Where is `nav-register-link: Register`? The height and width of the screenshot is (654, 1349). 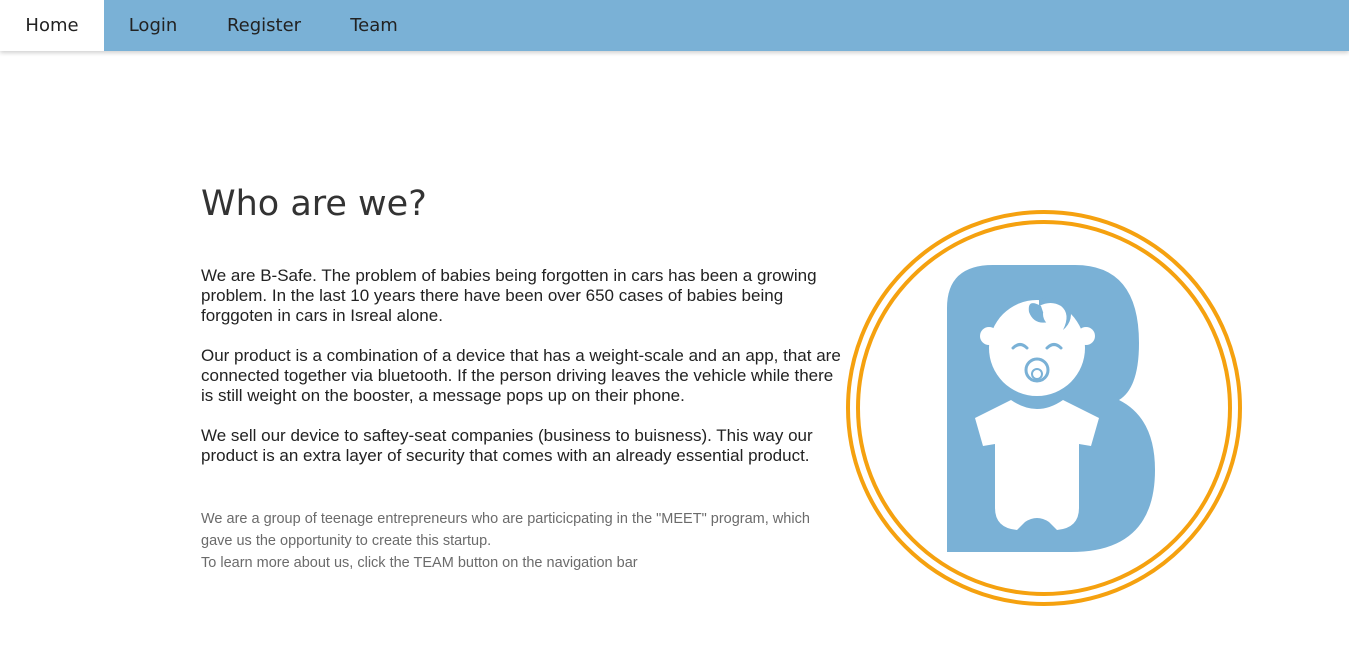 nav-register-link: Register is located at coordinates (264, 25).